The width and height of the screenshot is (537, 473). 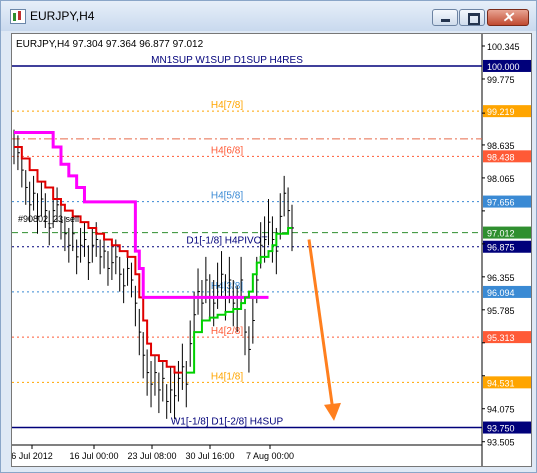 I want to click on maximize-button, so click(x=472, y=17).